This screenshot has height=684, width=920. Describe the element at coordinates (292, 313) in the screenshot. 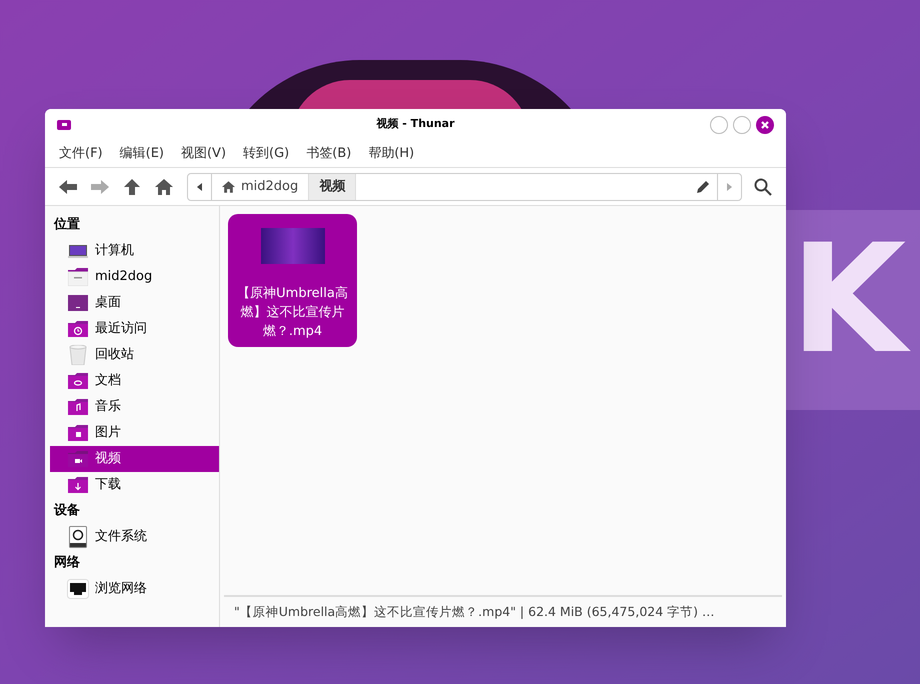

I see `file-name: 【原神Umbrella高燃】这不比宣传片燃？.mp4` at that location.